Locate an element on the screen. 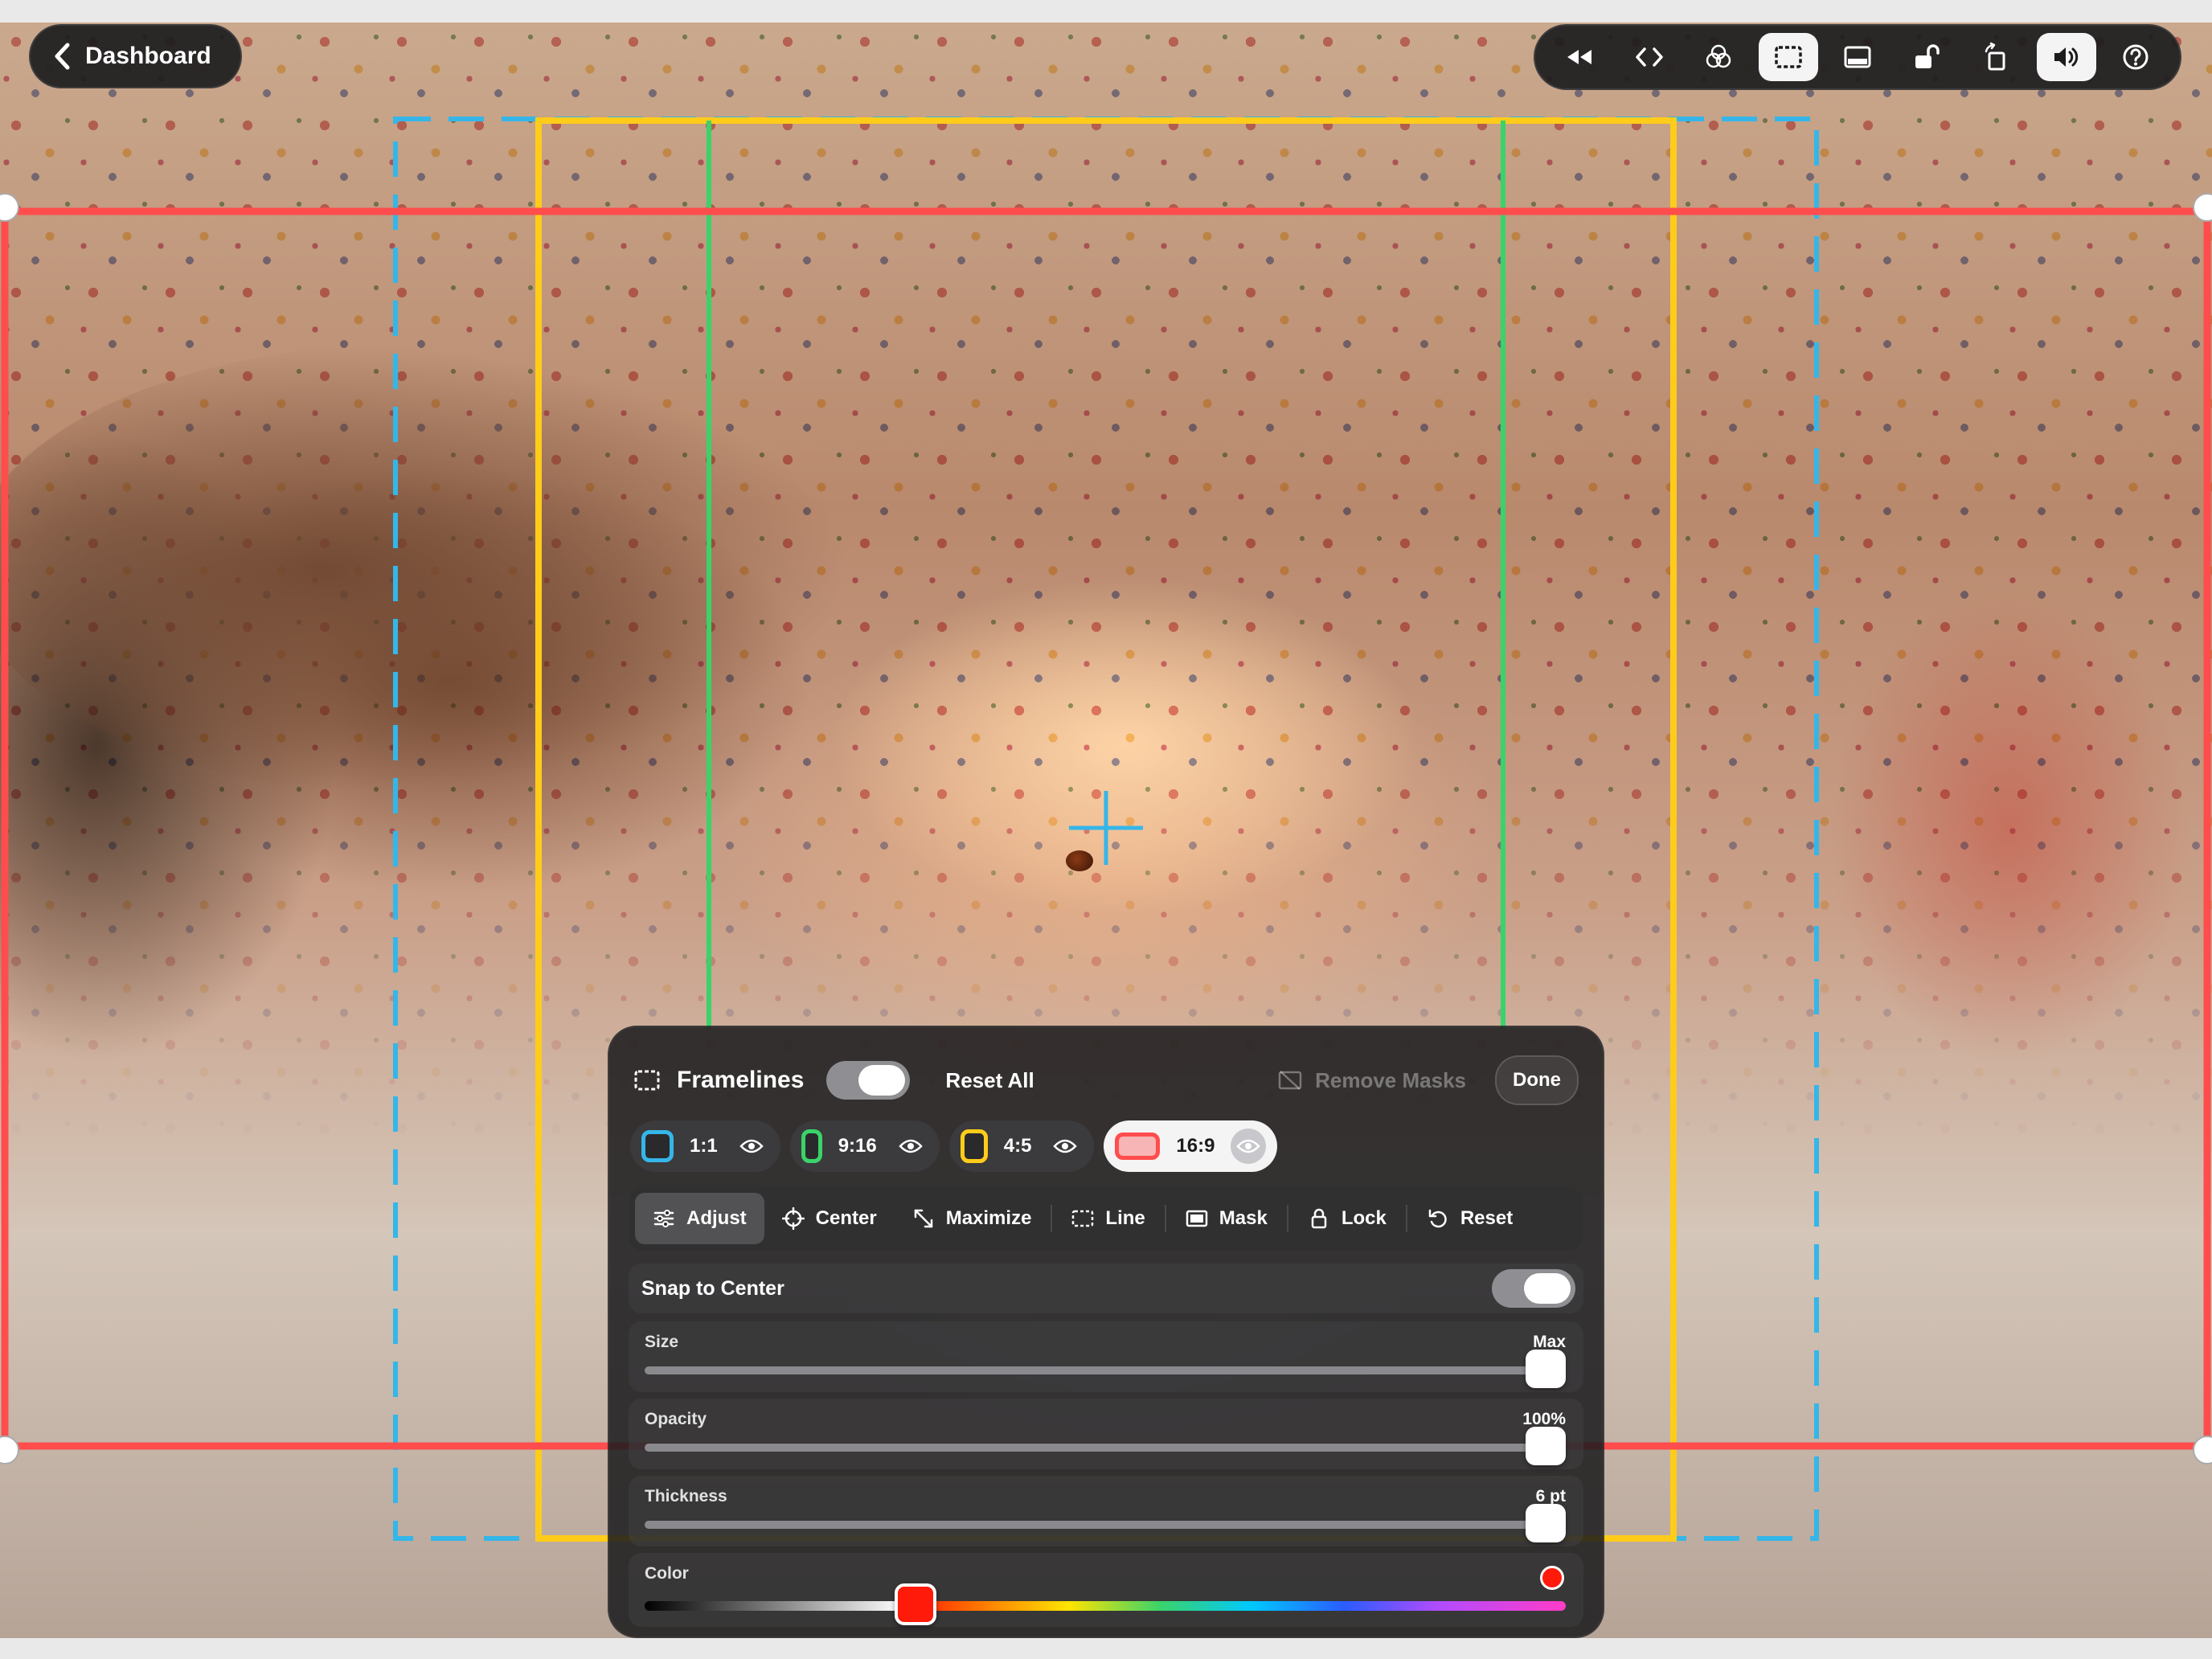  rewind-icon is located at coordinates (1579, 57).